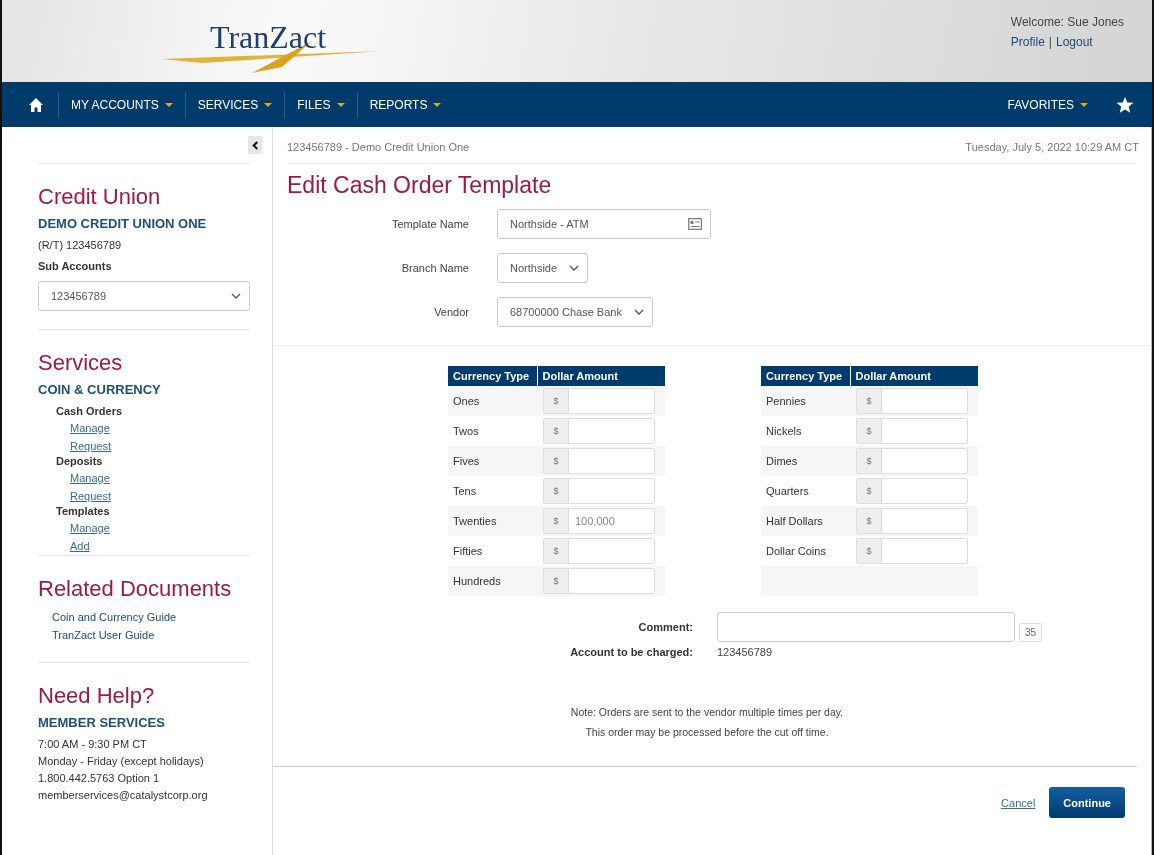 The image size is (1154, 855). Describe the element at coordinates (234, 104) in the screenshot. I see `nav-menu: SERVICES` at that location.